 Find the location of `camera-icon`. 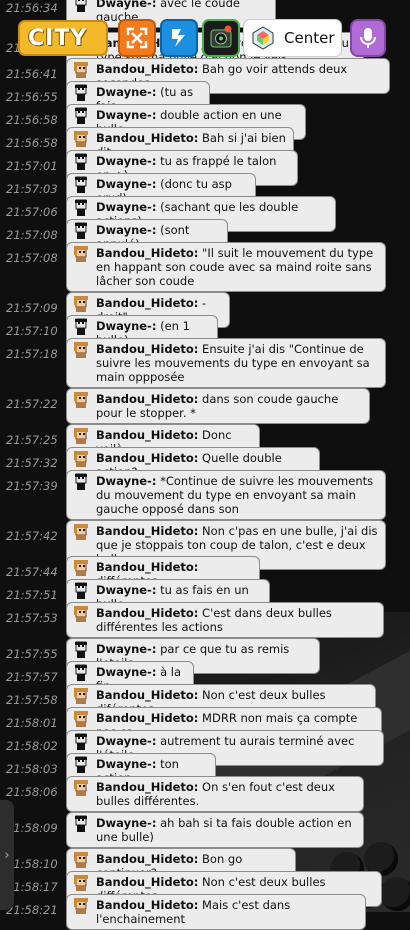

camera-icon is located at coordinates (221, 36).